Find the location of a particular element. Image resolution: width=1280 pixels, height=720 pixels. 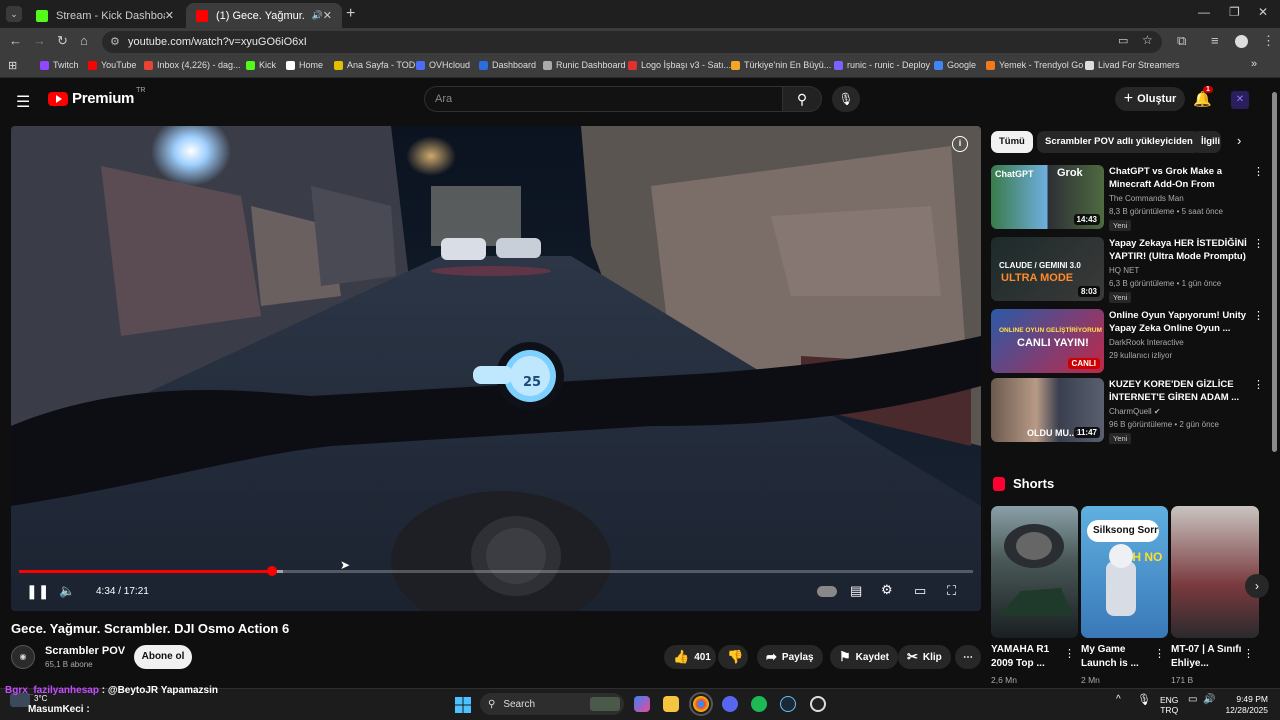

channel-avatar: ◉ is located at coordinates (23, 657).